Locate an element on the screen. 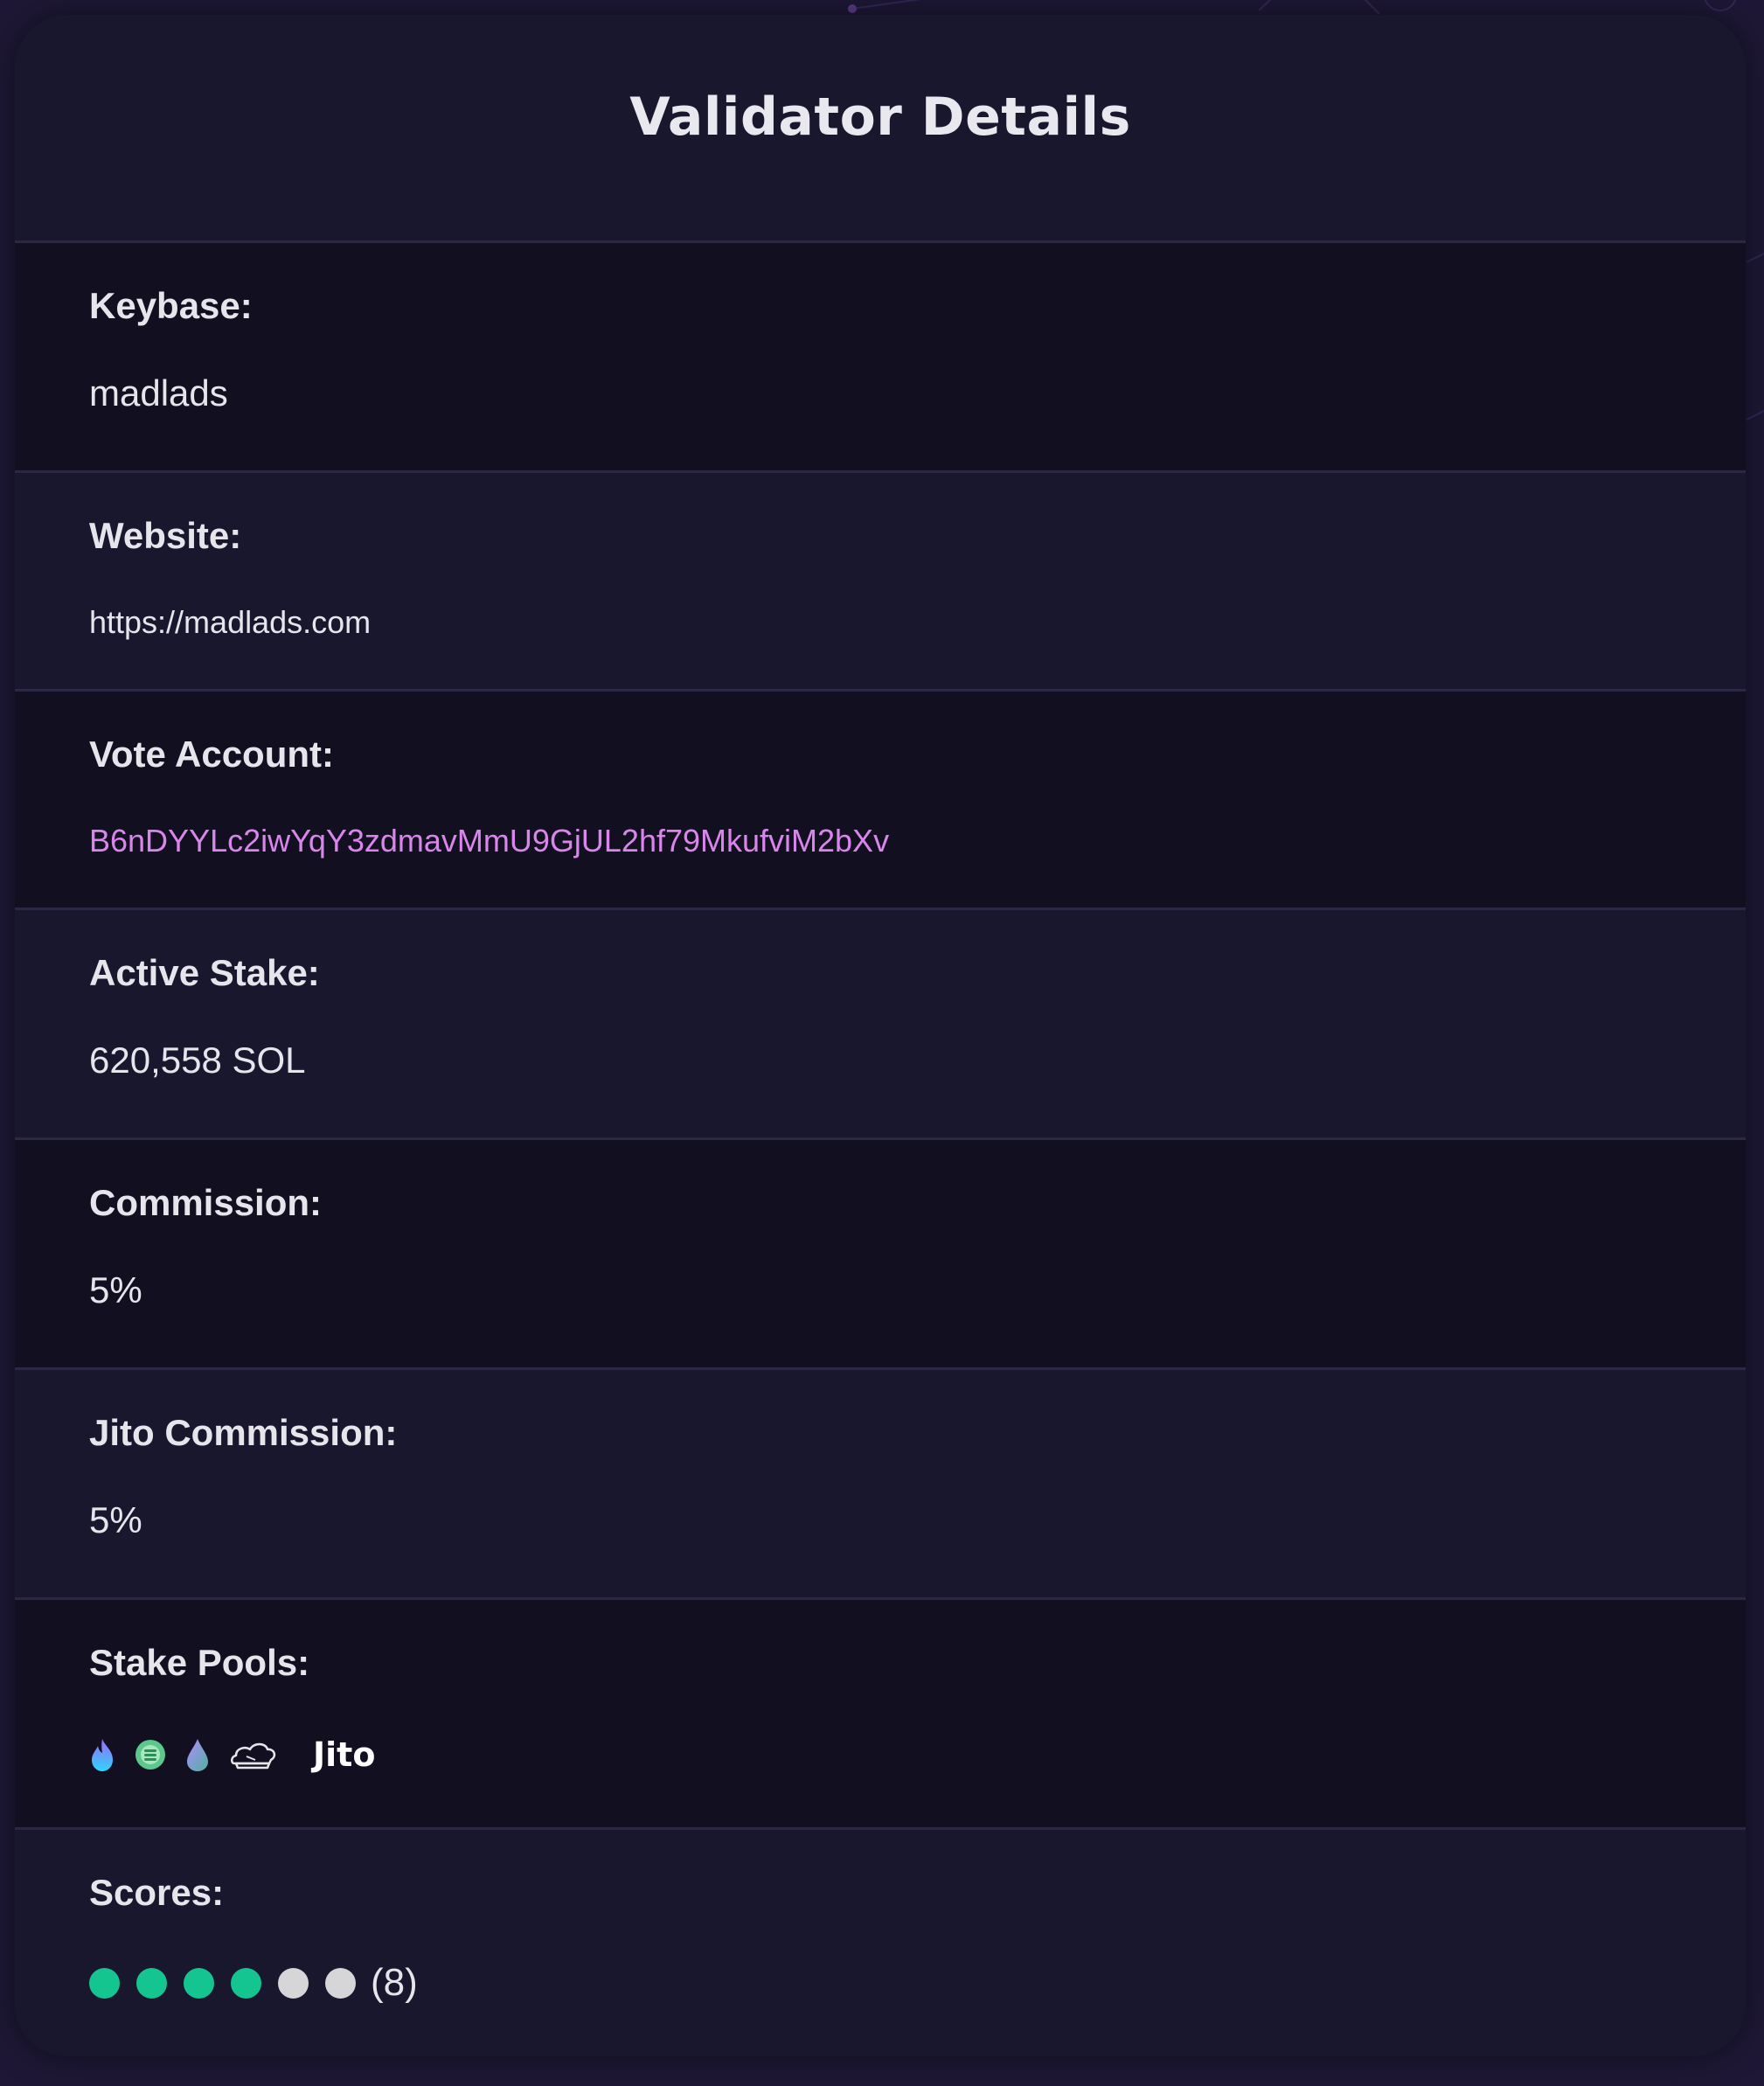  website-row: Website: https://madlads.com is located at coordinates (880, 579).